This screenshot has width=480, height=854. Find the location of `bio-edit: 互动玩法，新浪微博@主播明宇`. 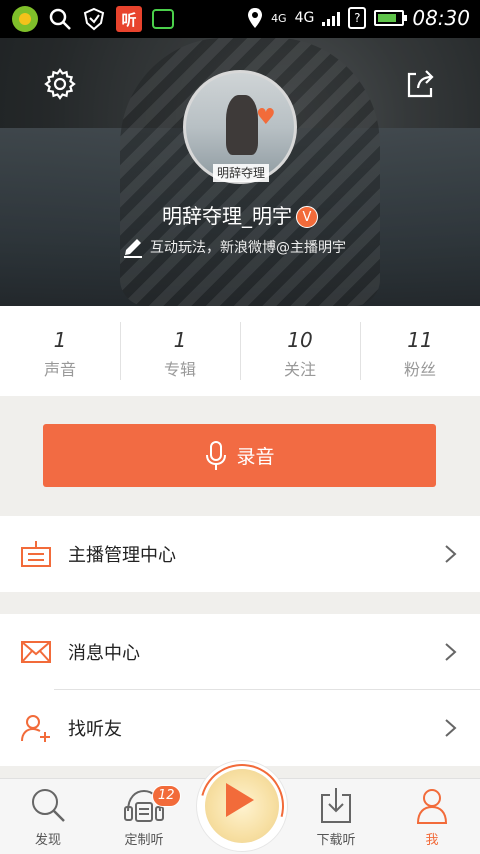

bio-edit: 互动玩法，新浪微博@主播明宇 is located at coordinates (234, 247).